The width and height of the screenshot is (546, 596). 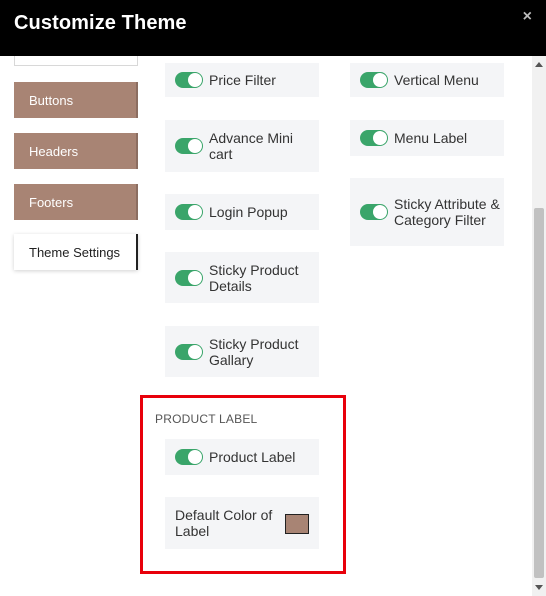 I want to click on sidebar-item-theme-settings: Theme Settings, so click(x=76, y=252).